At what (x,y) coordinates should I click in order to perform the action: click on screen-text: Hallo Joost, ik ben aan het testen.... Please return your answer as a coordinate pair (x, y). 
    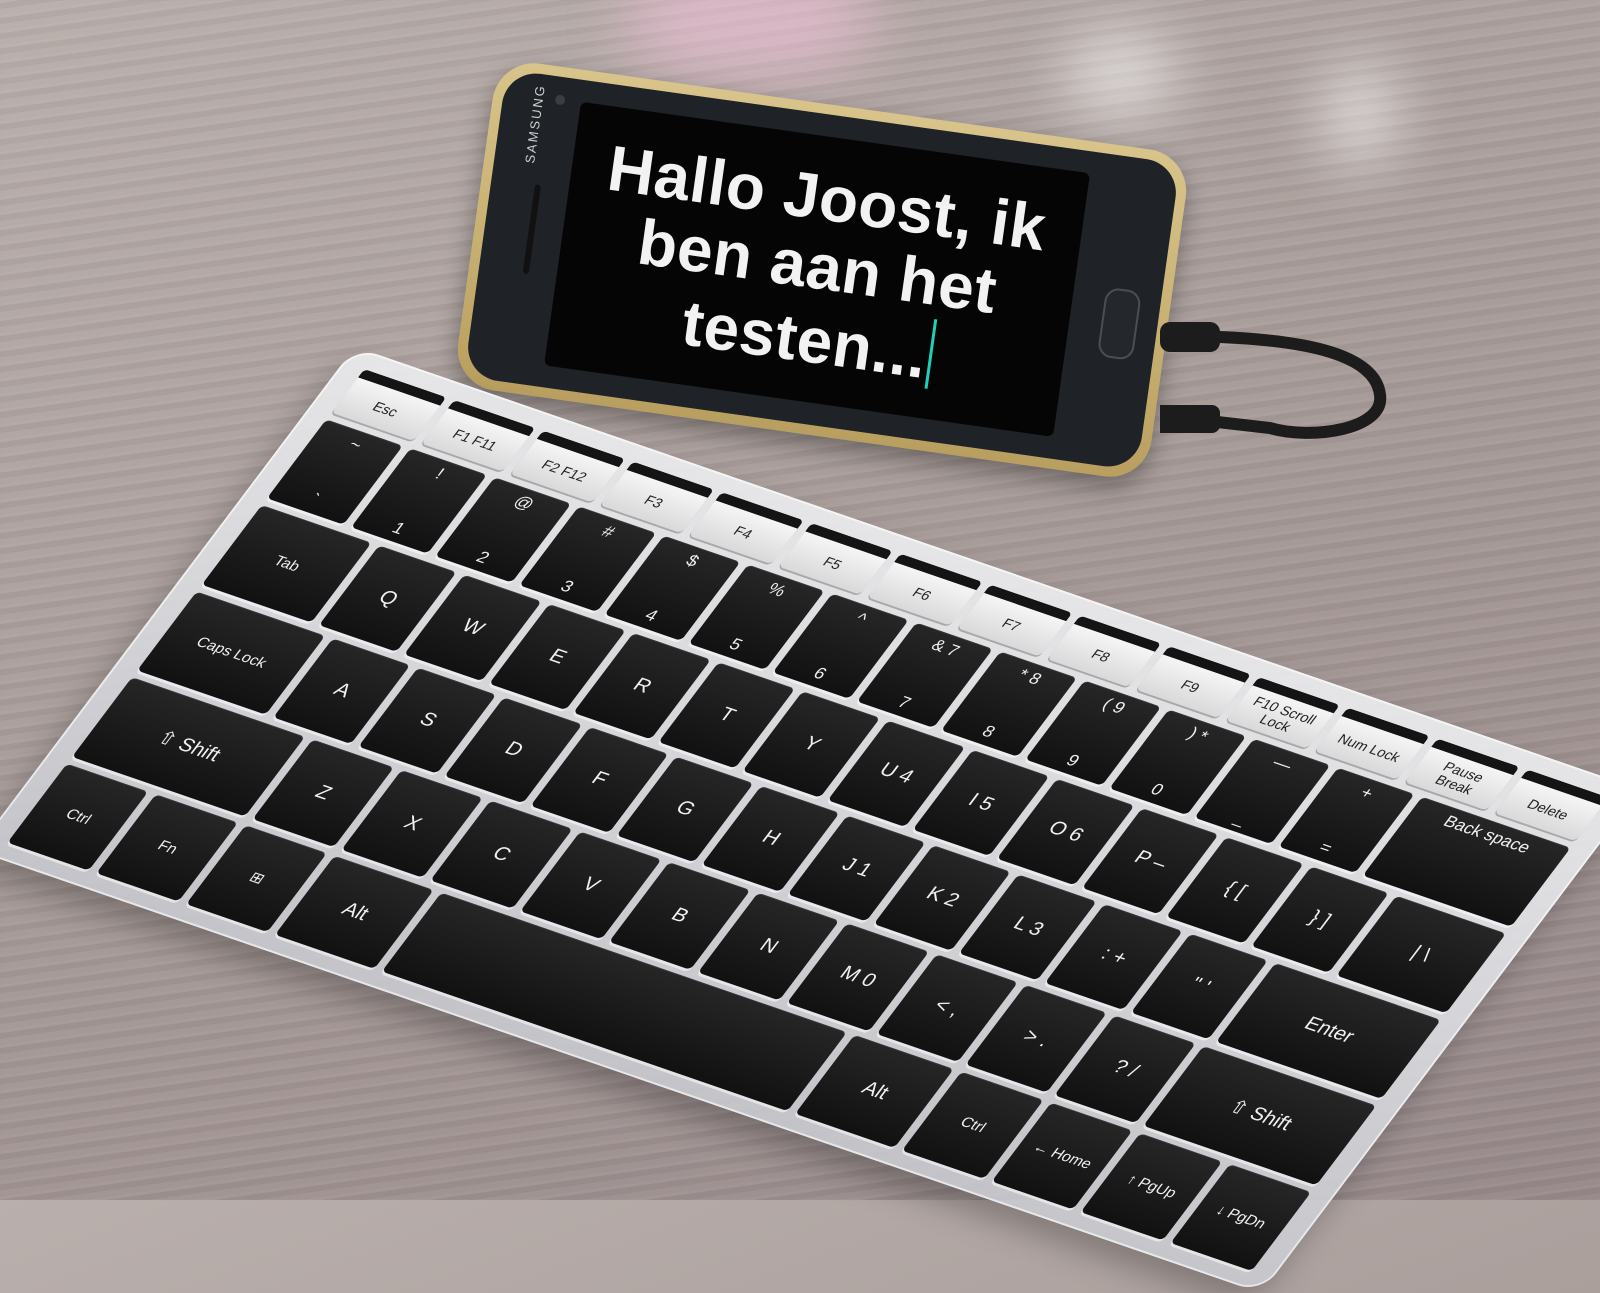
    Looking at the image, I should click on (827, 261).